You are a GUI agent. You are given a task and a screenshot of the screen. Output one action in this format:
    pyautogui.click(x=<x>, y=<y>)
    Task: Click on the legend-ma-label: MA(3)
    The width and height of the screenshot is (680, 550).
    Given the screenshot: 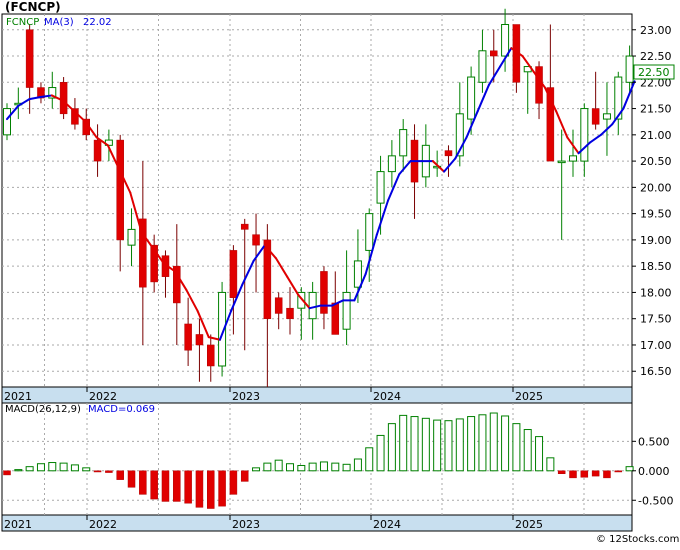 What is the action you would take?
    pyautogui.click(x=59, y=22)
    